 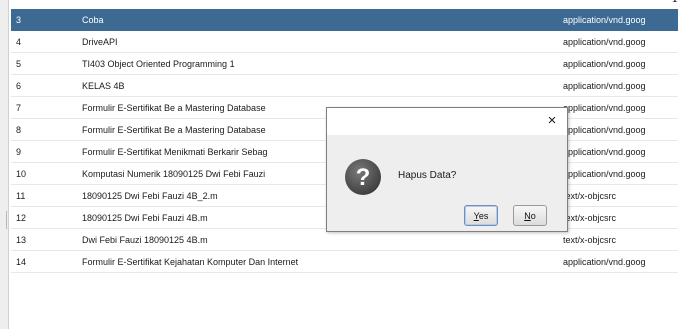 What do you see at coordinates (44, 173) in the screenshot?
I see `row-number-cell: 10` at bounding box center [44, 173].